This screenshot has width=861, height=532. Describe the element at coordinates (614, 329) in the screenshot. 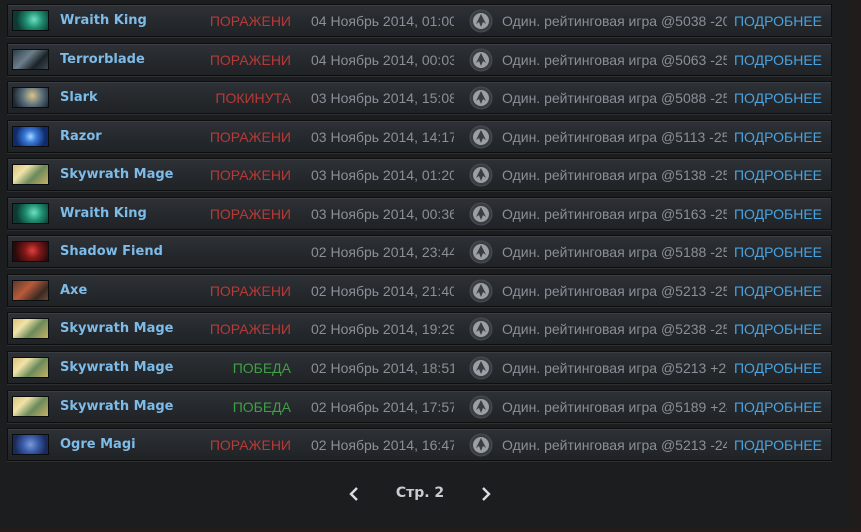

I see `game-mode: Один. рейтинговая игра @5238 -25` at that location.